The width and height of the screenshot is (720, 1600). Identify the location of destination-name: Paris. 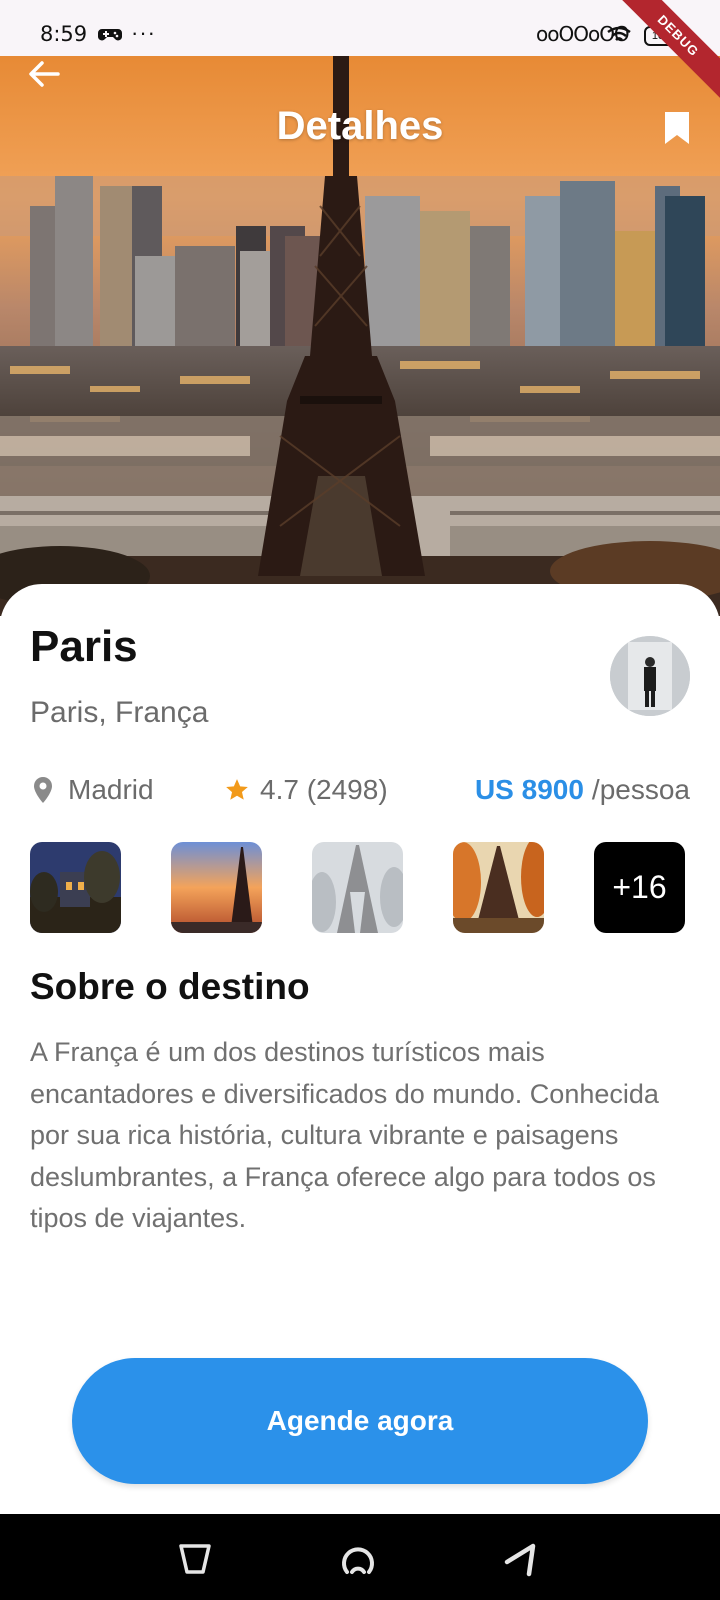
(84, 646).